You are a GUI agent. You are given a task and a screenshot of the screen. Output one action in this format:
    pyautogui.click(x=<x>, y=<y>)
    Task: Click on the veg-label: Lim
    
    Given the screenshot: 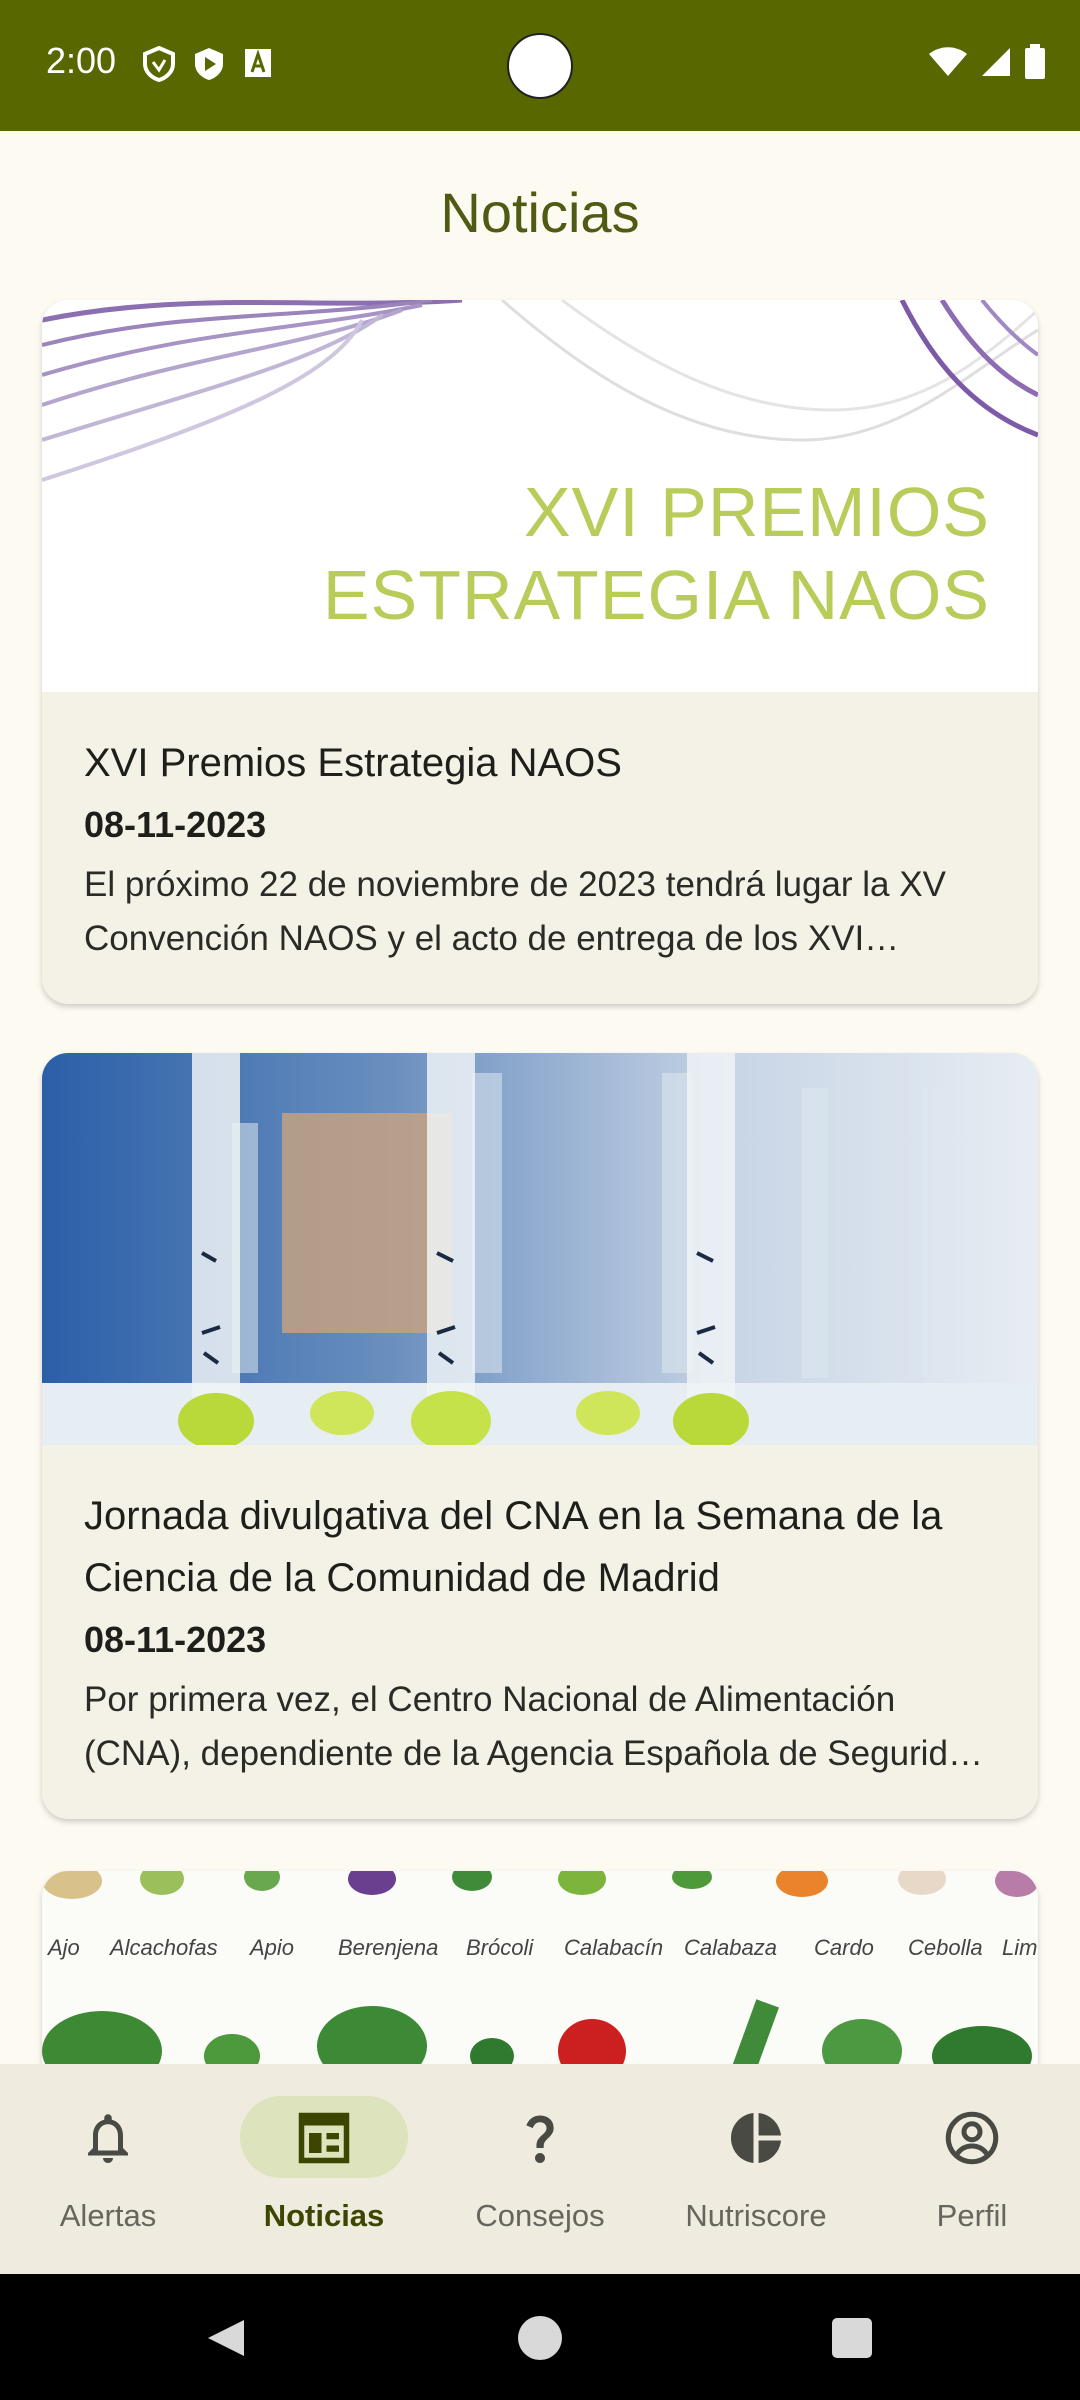 What is the action you would take?
    pyautogui.click(x=1019, y=1947)
    